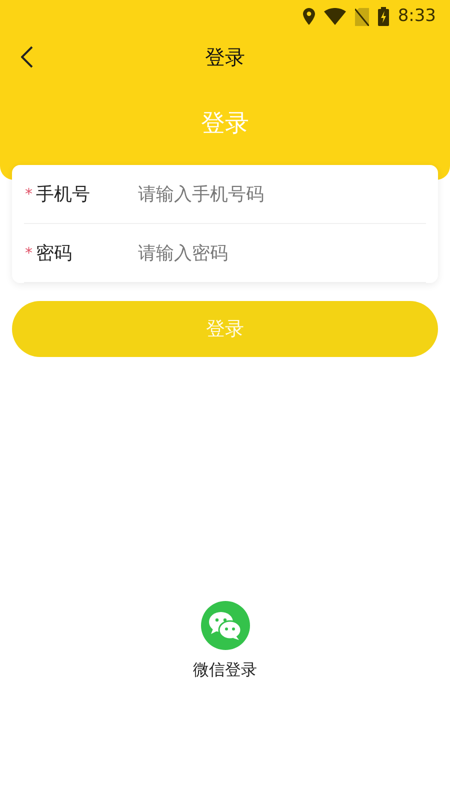  I want to click on input-field: 请输入手机号码, so click(282, 194).